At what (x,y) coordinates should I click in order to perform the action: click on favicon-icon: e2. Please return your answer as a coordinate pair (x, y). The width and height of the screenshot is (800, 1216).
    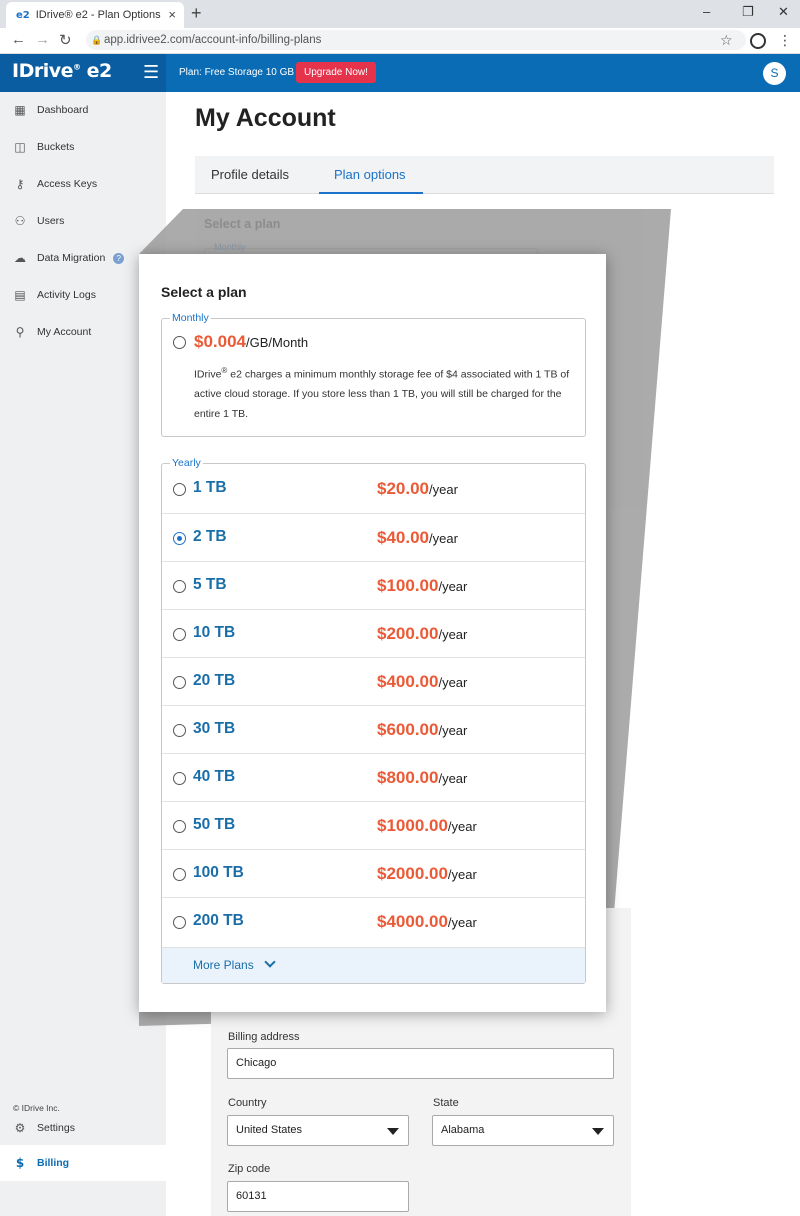
    Looking at the image, I should click on (23, 15).